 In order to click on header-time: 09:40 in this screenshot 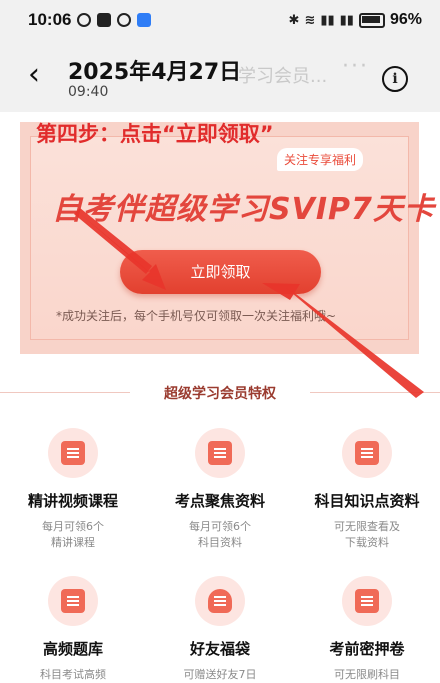, I will do `click(88, 92)`.